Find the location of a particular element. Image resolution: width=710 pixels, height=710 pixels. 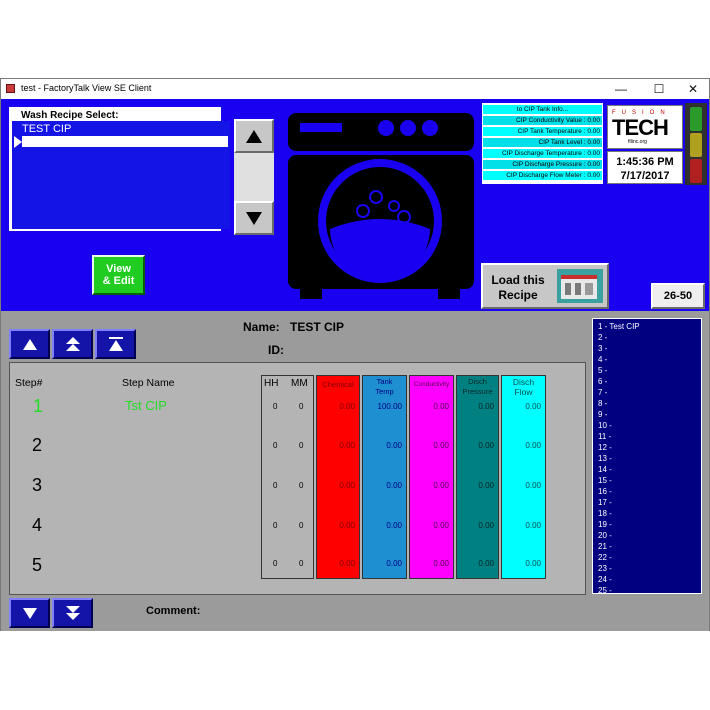

step-index-item: 11 - is located at coordinates (604, 436).